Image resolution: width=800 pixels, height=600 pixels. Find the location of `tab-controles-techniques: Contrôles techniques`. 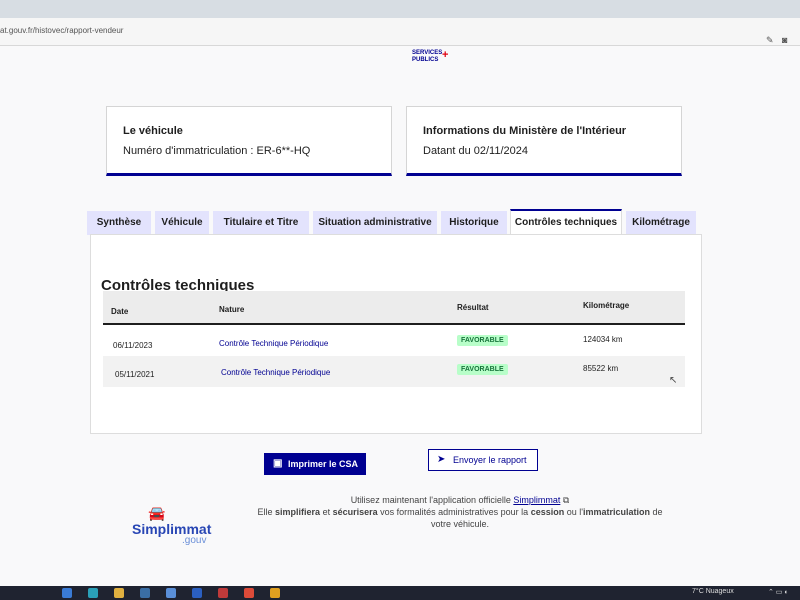

tab-controles-techniques: Contrôles techniques is located at coordinates (566, 222).